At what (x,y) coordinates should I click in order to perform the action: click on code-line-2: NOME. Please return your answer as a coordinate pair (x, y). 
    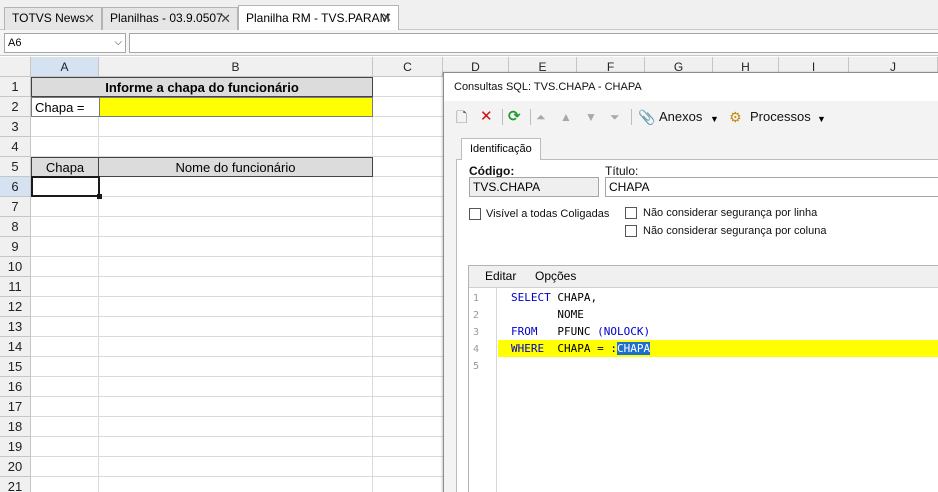
    Looking at the image, I should click on (547, 314).